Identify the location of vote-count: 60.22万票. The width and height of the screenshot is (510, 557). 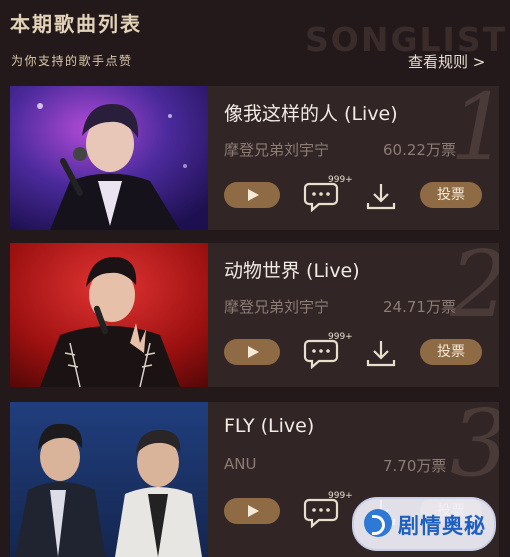
(419, 150).